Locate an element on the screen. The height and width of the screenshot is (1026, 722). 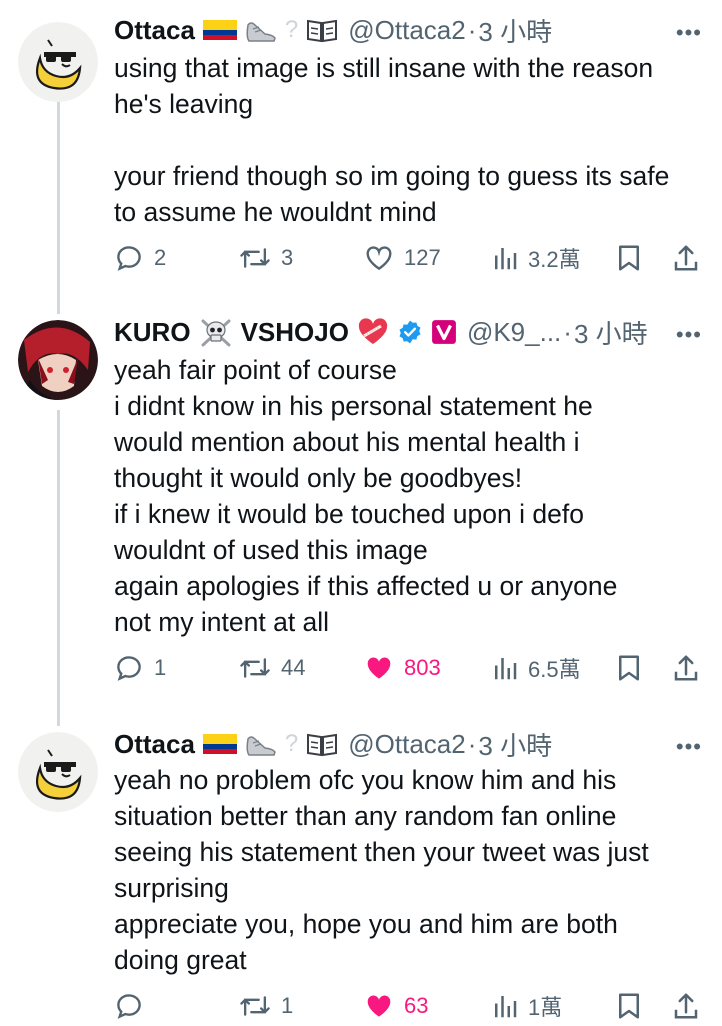
views-button: 3.2萬 is located at coordinates (536, 258).